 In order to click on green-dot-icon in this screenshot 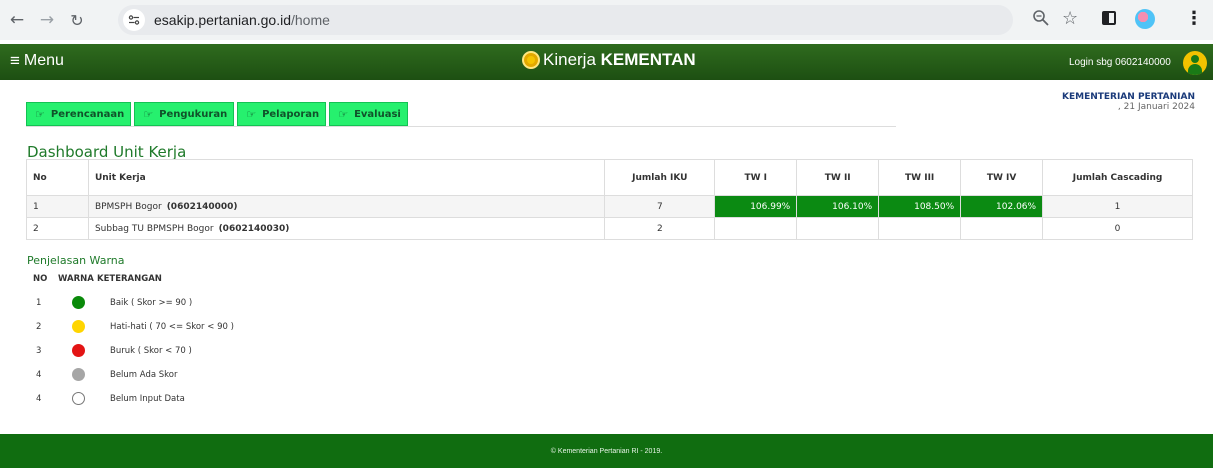, I will do `click(78, 302)`.